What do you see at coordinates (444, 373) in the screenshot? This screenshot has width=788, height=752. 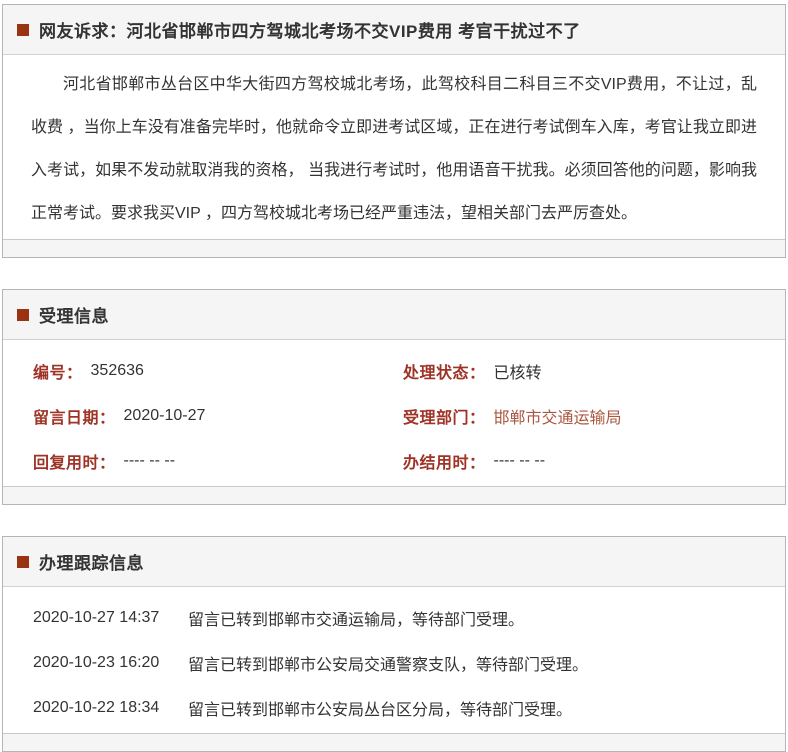 I see `field-label: 处理状态：` at bounding box center [444, 373].